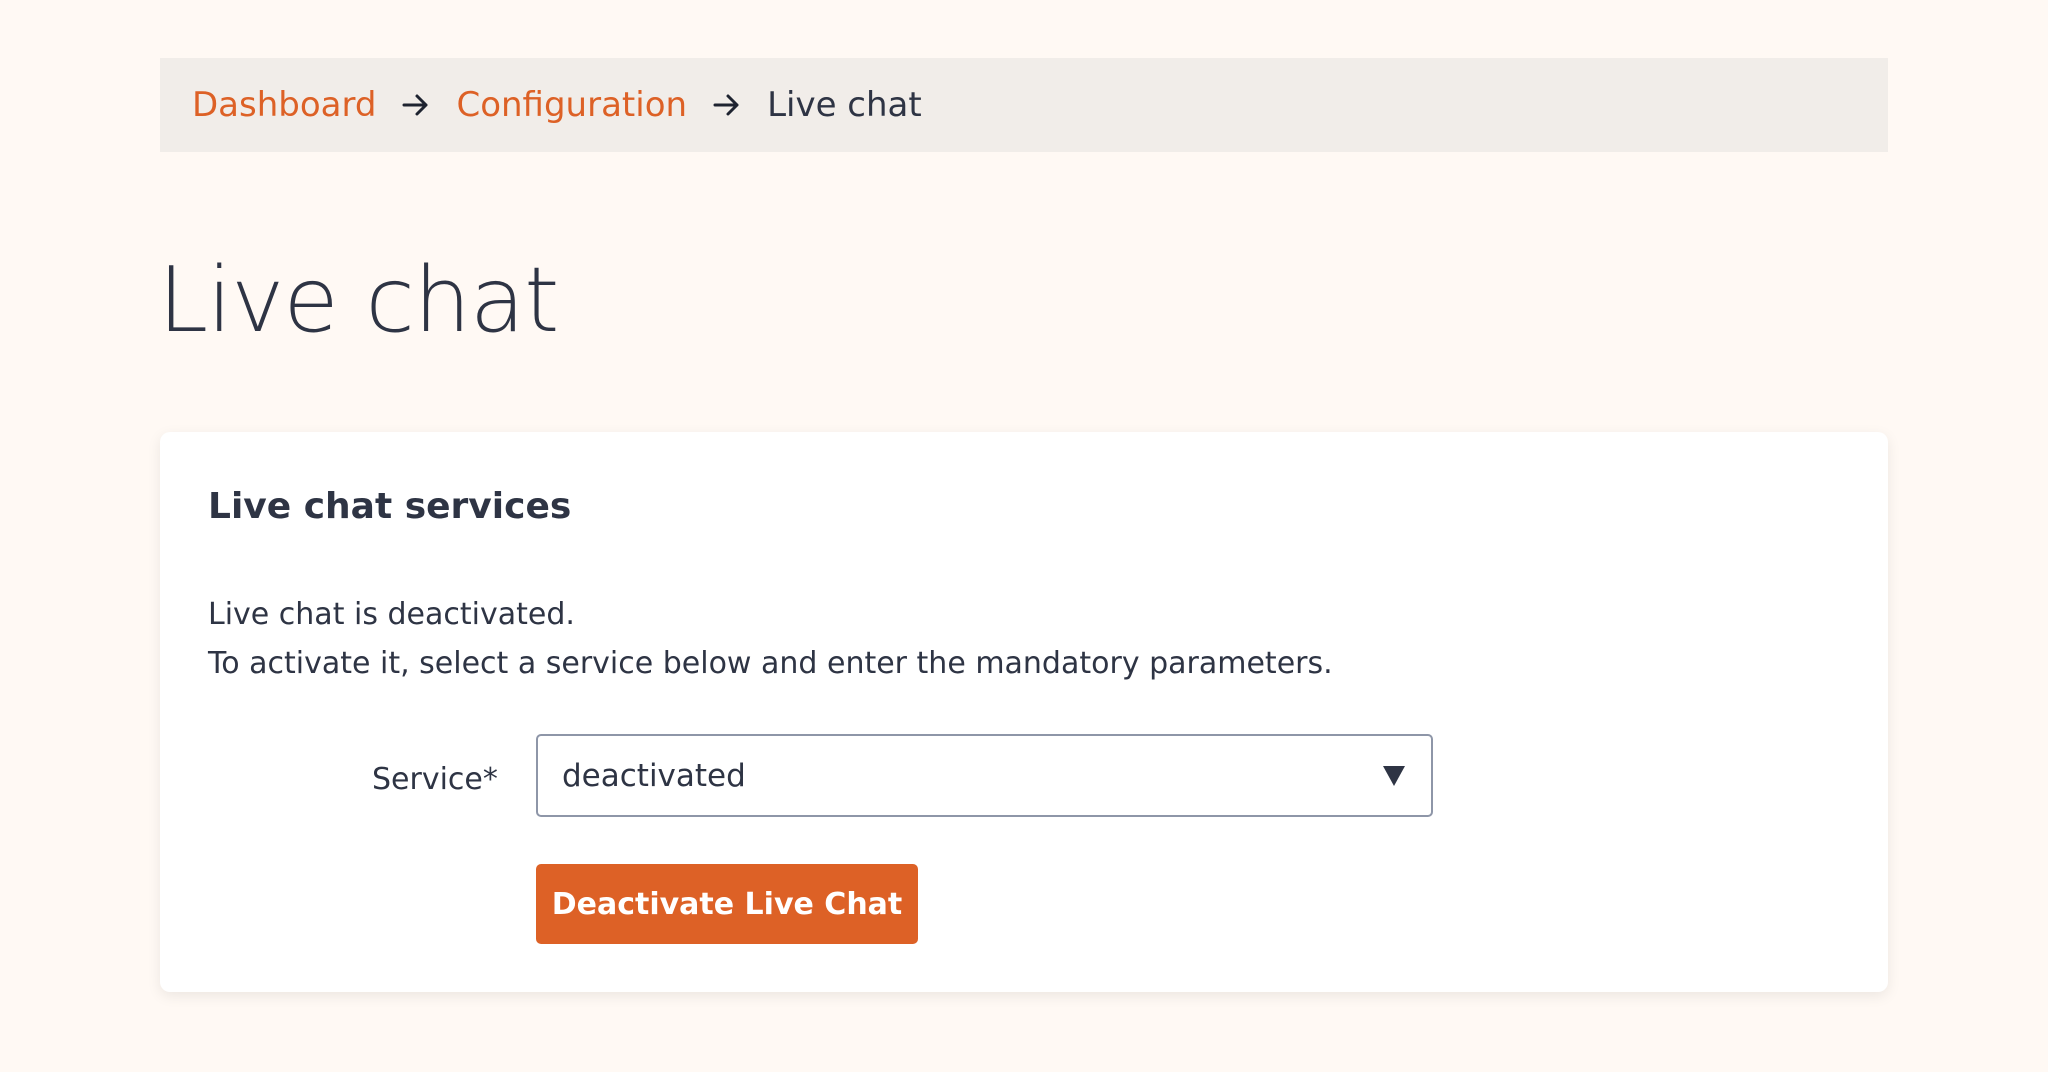 This screenshot has width=2048, height=1072. I want to click on service-select-value: deactivated, so click(654, 775).